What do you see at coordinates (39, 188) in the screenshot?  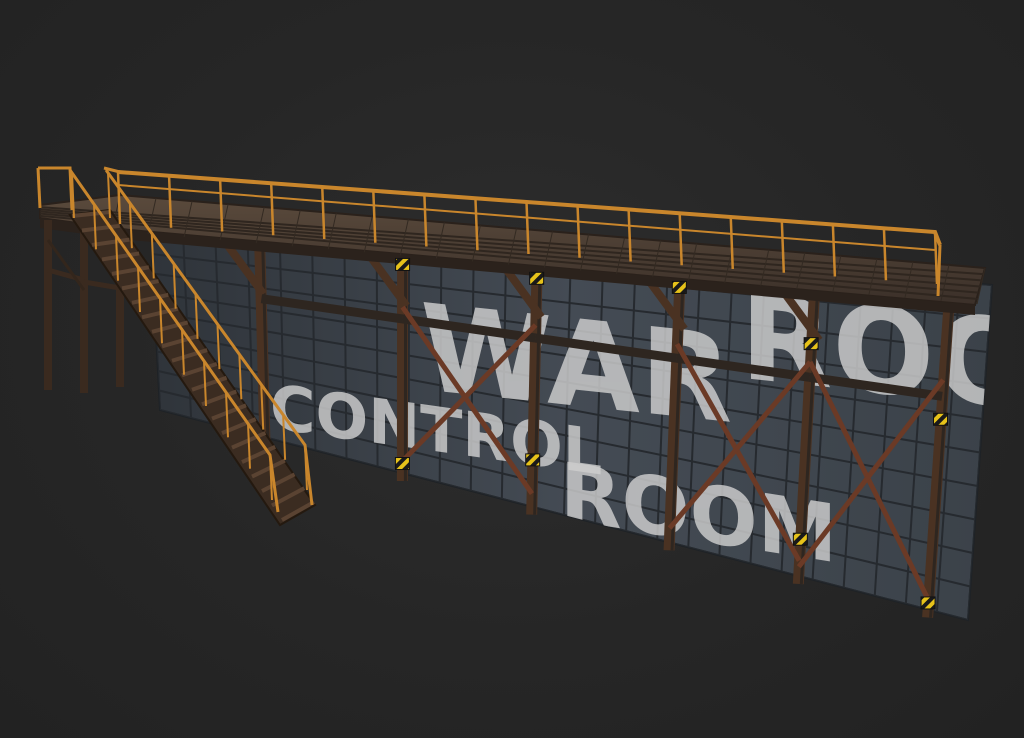 I see `landing-post` at bounding box center [39, 188].